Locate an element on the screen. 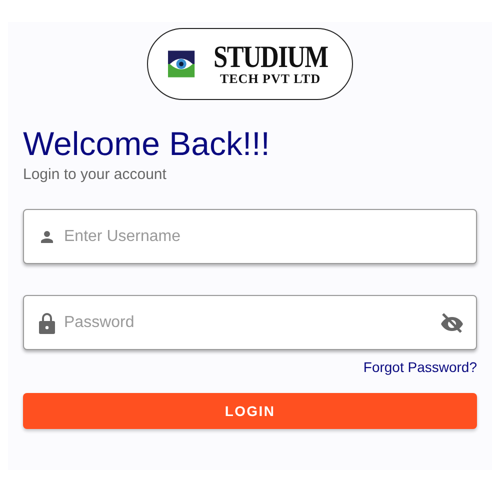 This screenshot has height=500, width=500. password-input: Password is located at coordinates (248, 323).